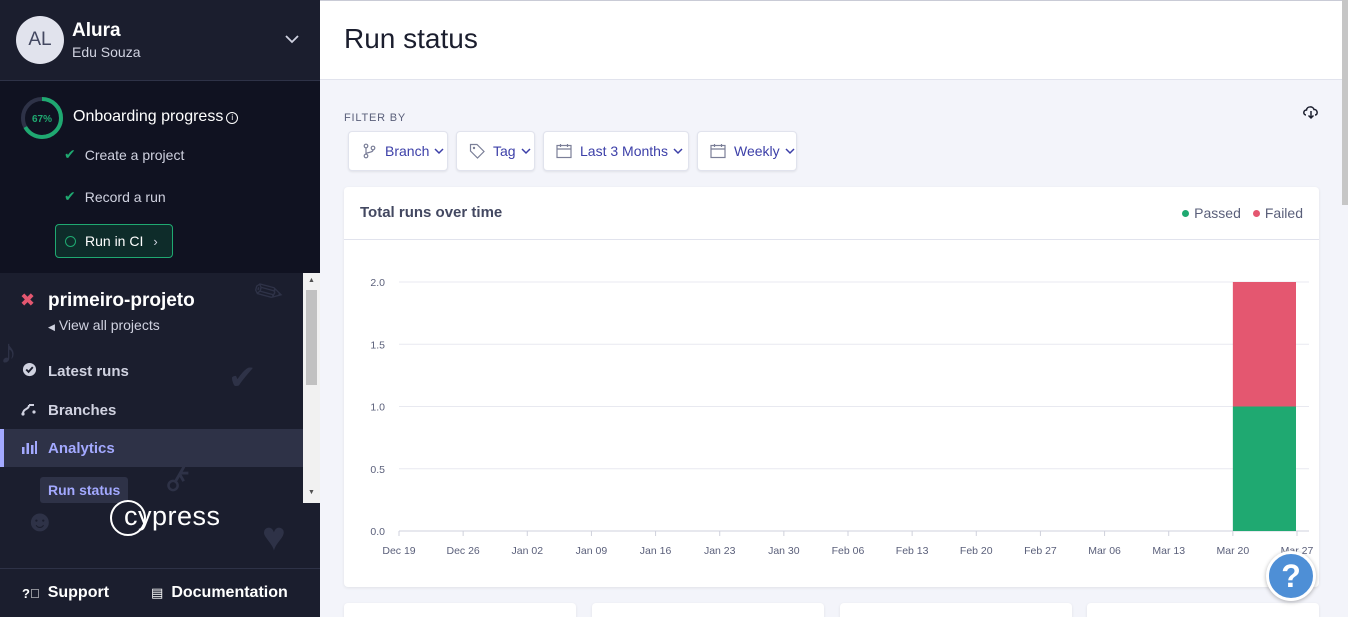  What do you see at coordinates (40, 40) in the screenshot?
I see `avatar: AL` at bounding box center [40, 40].